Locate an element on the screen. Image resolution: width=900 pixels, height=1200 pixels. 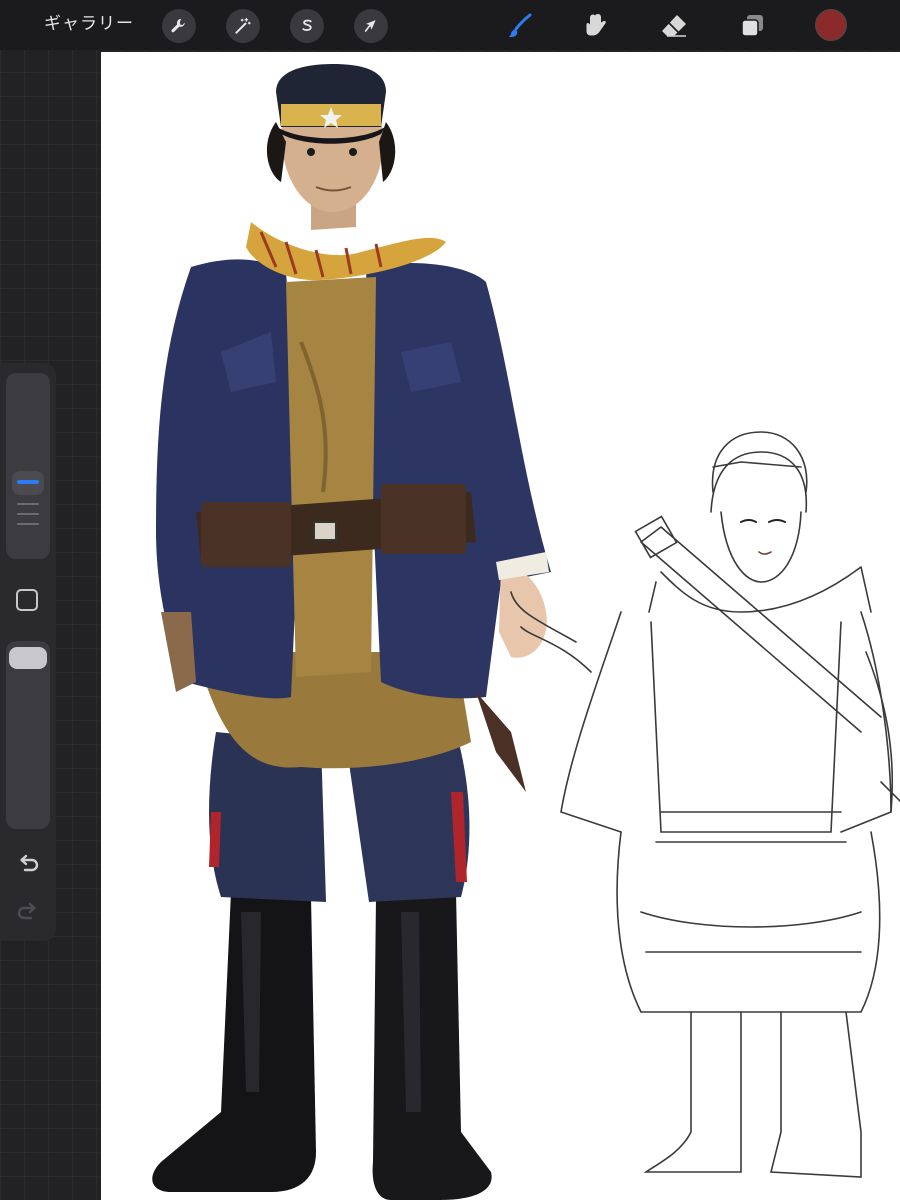
brush-opacity-thumb is located at coordinates (28, 658).